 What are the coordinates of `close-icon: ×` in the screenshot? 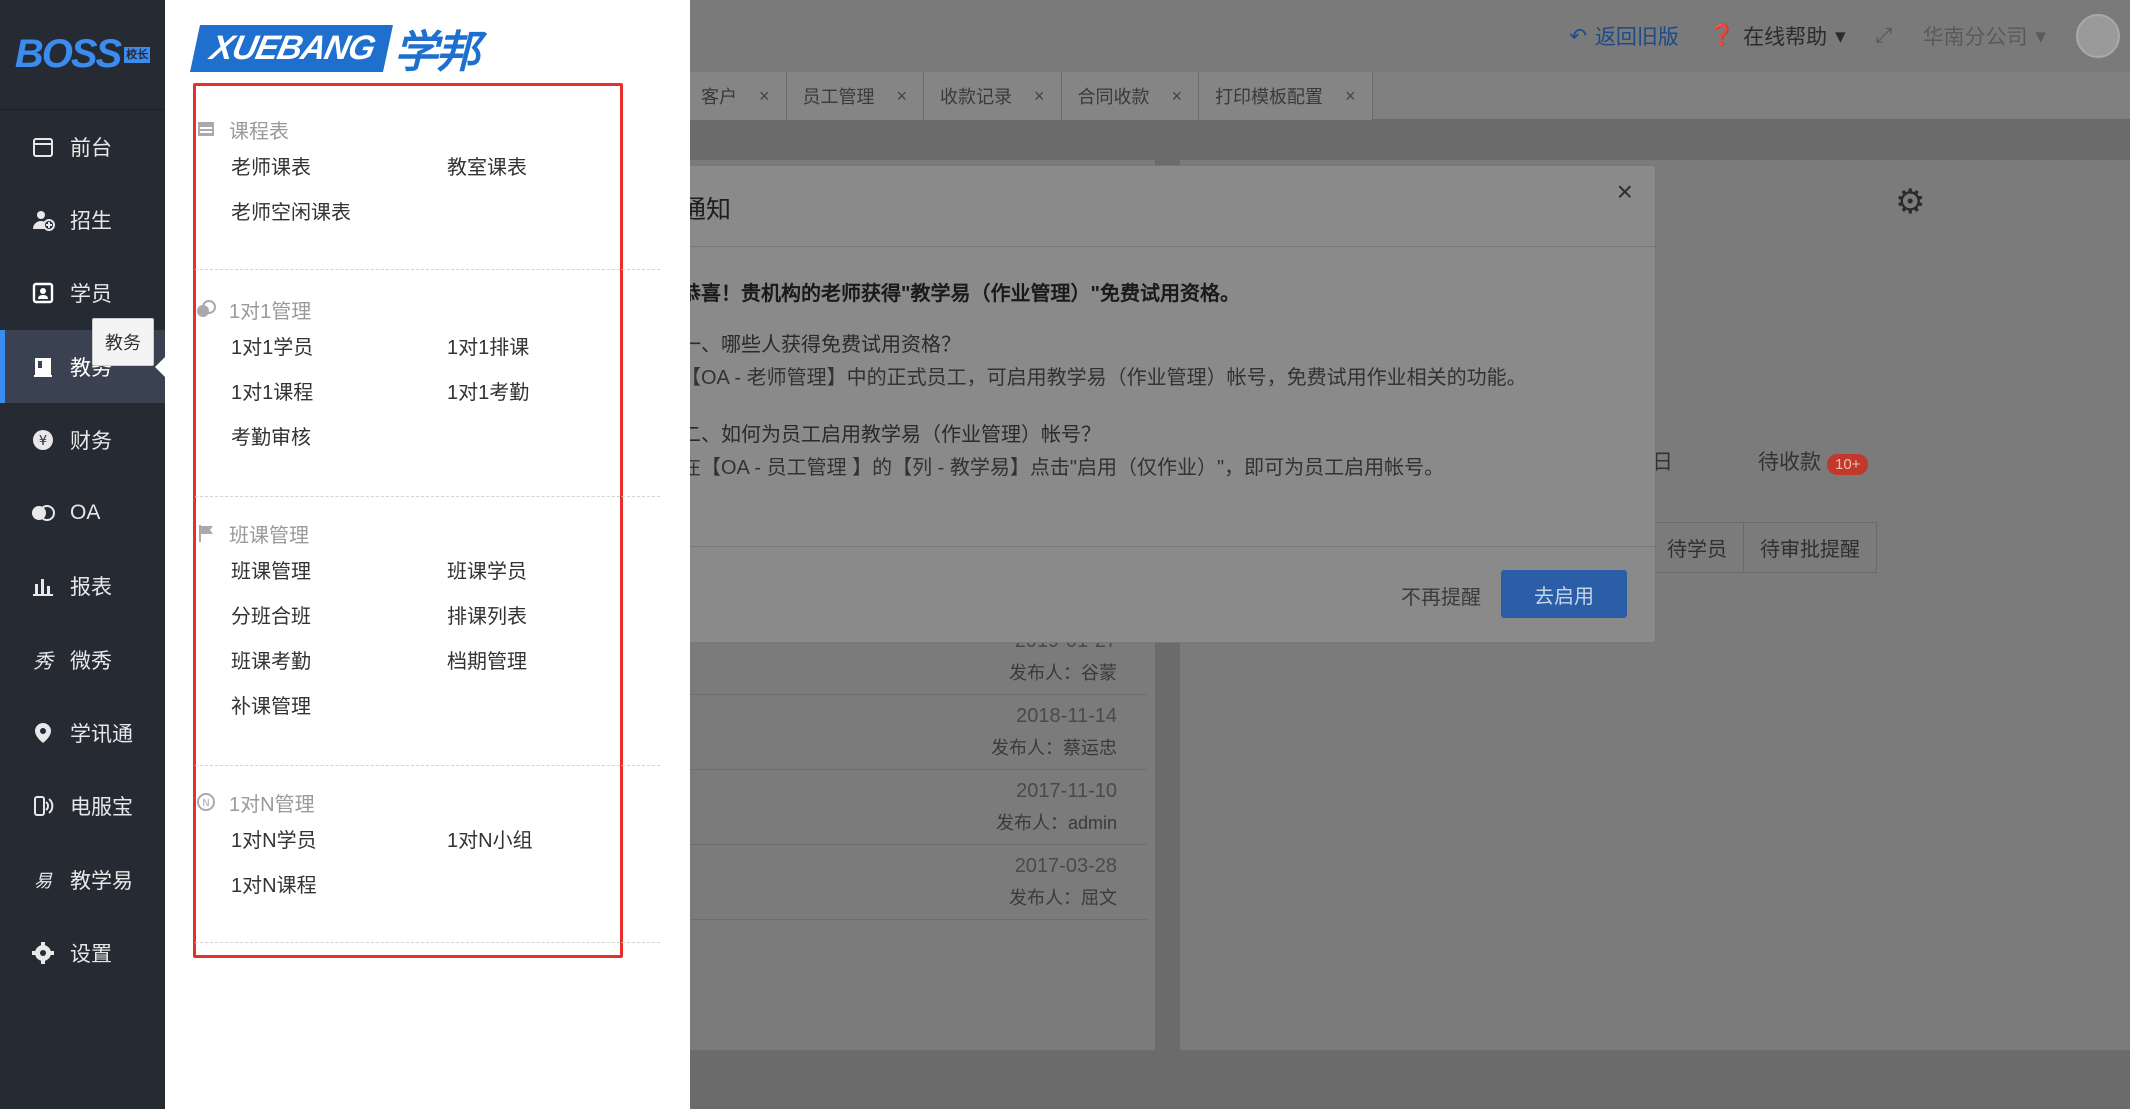 It's located at (1625, 192).